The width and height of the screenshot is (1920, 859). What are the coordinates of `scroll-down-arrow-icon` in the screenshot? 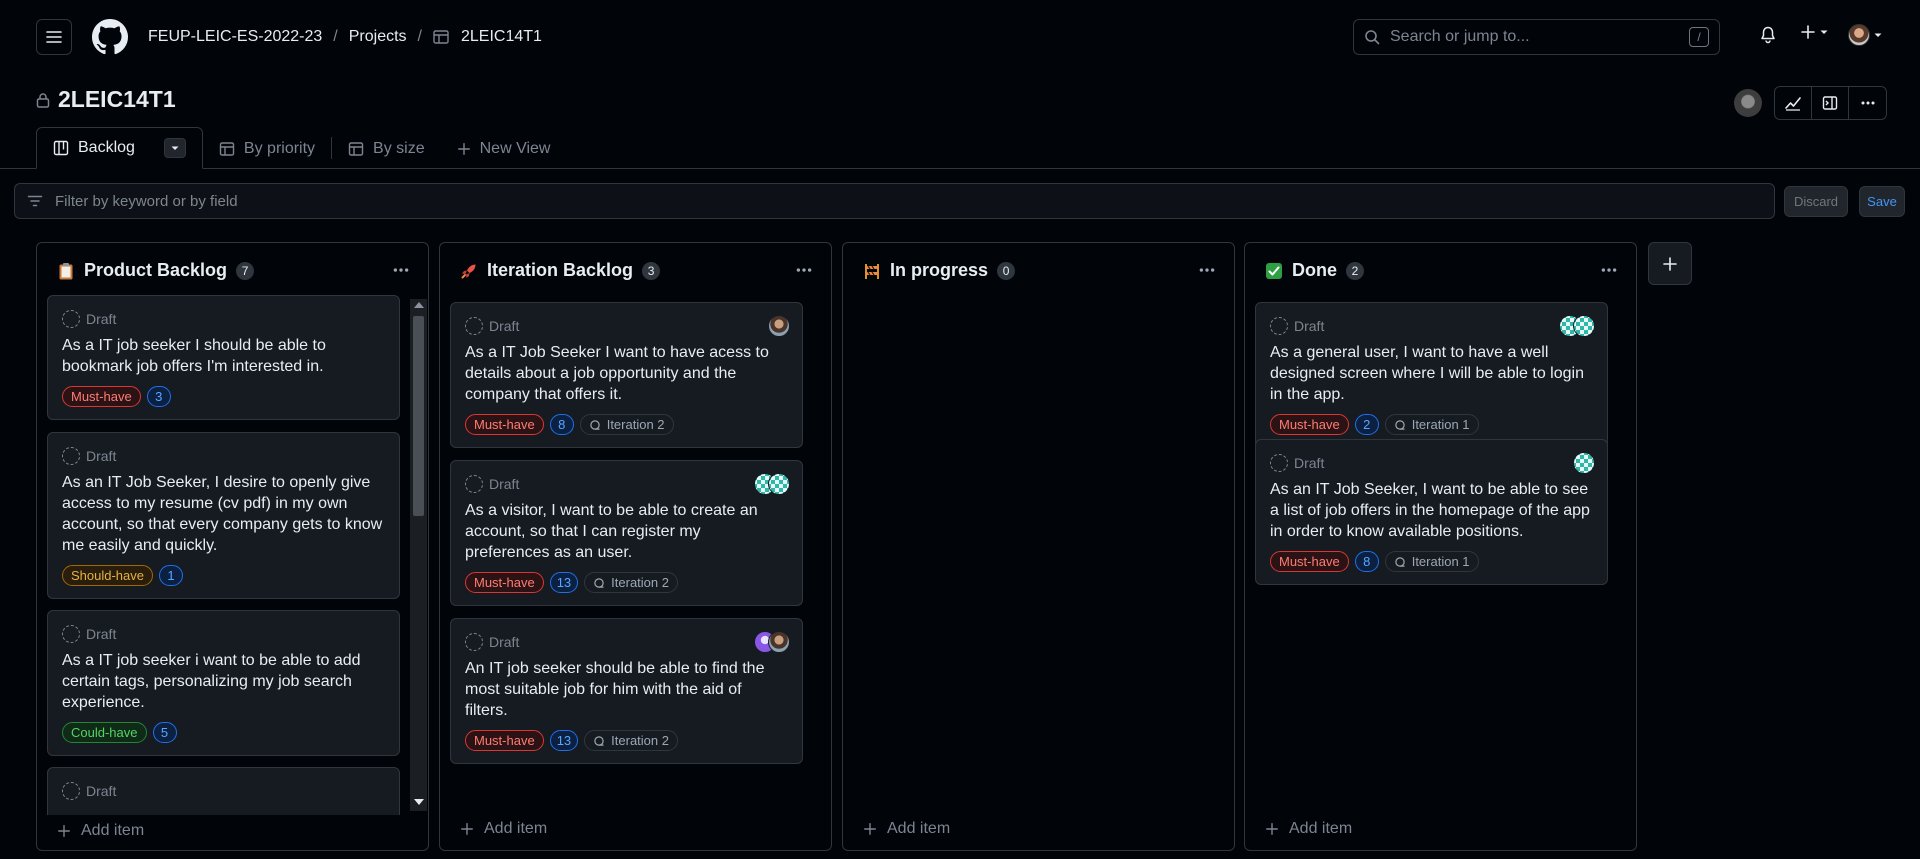 It's located at (419, 802).